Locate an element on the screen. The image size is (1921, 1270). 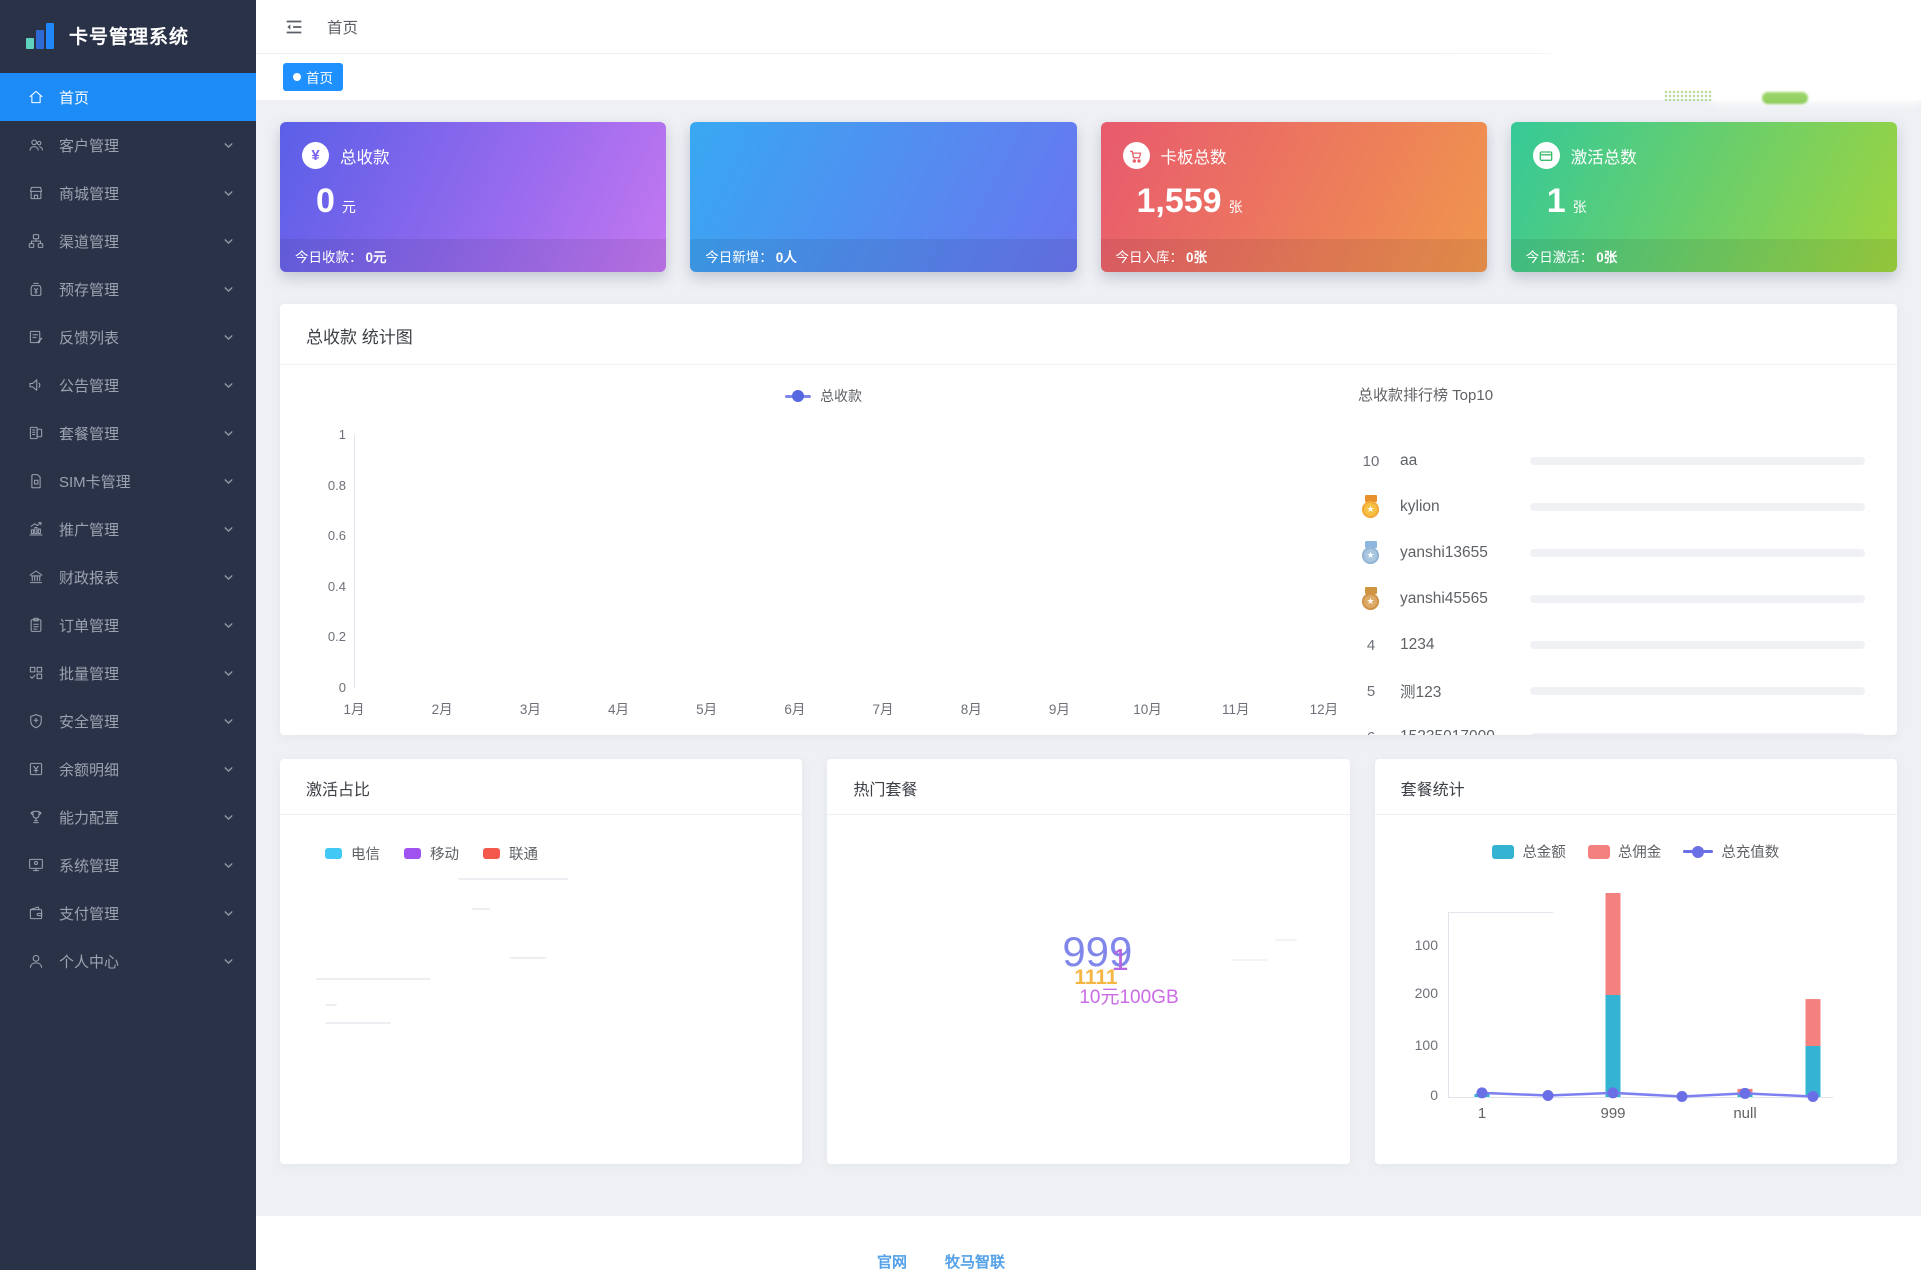
legend-item-电信: 电信 is located at coordinates (352, 853).